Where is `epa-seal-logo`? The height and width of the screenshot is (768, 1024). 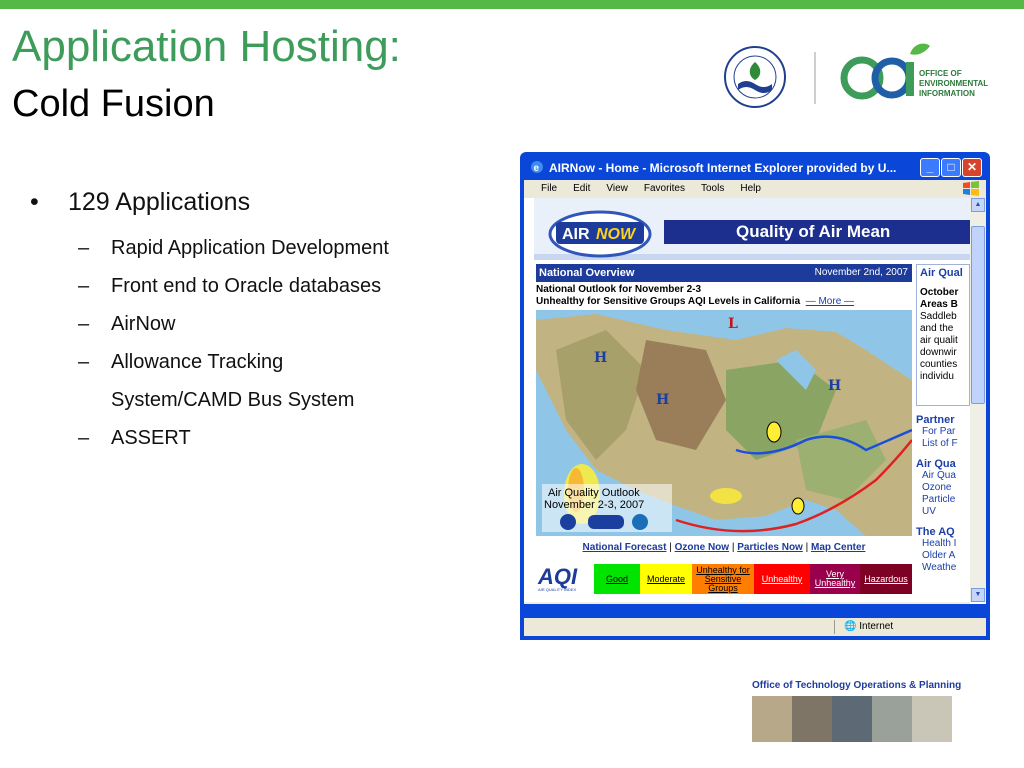 epa-seal-logo is located at coordinates (755, 77).